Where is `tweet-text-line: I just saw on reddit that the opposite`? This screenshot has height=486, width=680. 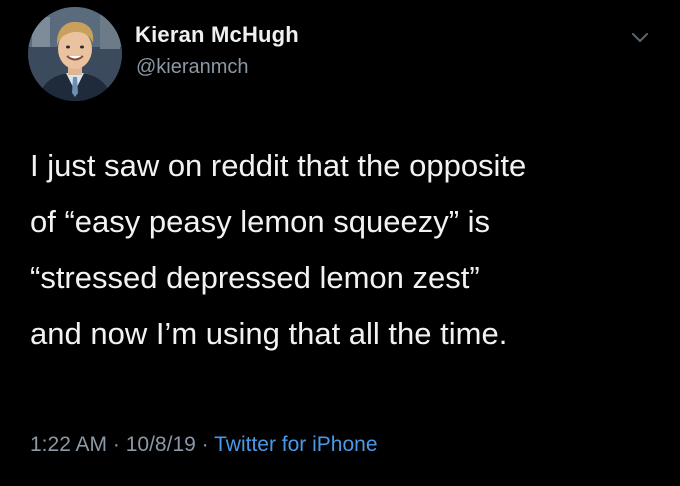
tweet-text-line: I just saw on reddit that the opposite is located at coordinates (278, 165).